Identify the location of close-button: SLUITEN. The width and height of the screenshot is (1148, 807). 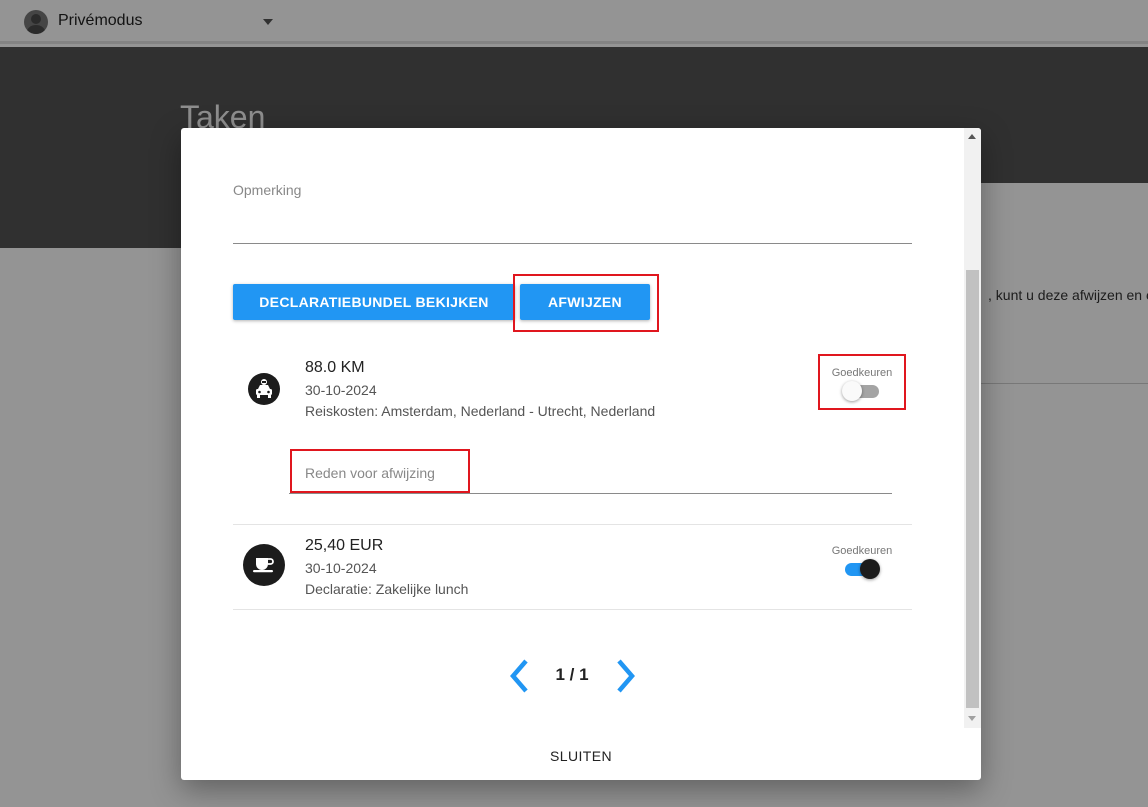
(581, 756).